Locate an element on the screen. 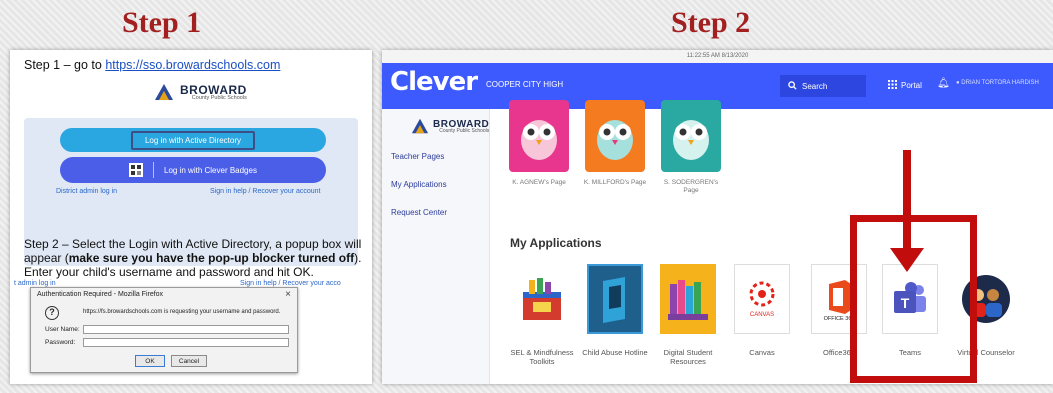  step2-title: Step 2 is located at coordinates (711, 22).